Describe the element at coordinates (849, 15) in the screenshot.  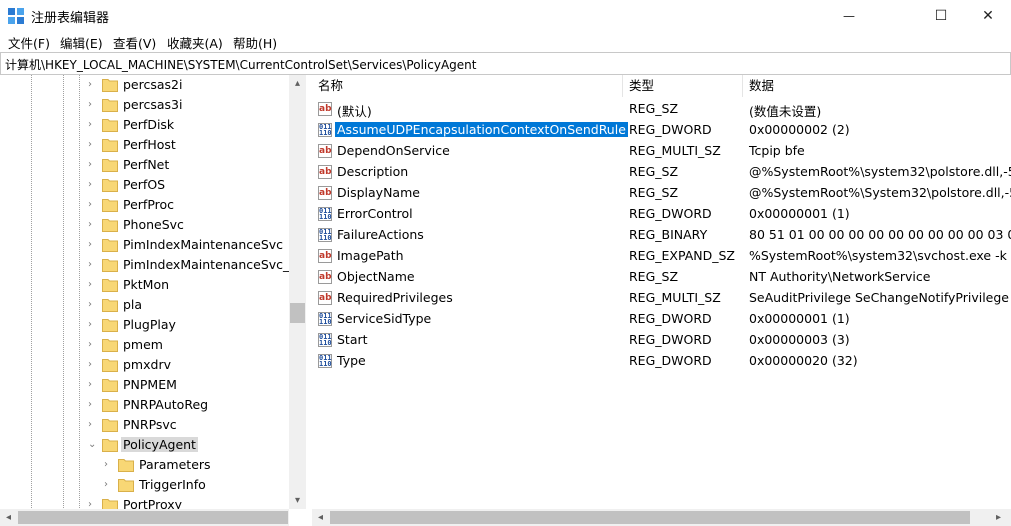
I see `minimize-button: —` at that location.